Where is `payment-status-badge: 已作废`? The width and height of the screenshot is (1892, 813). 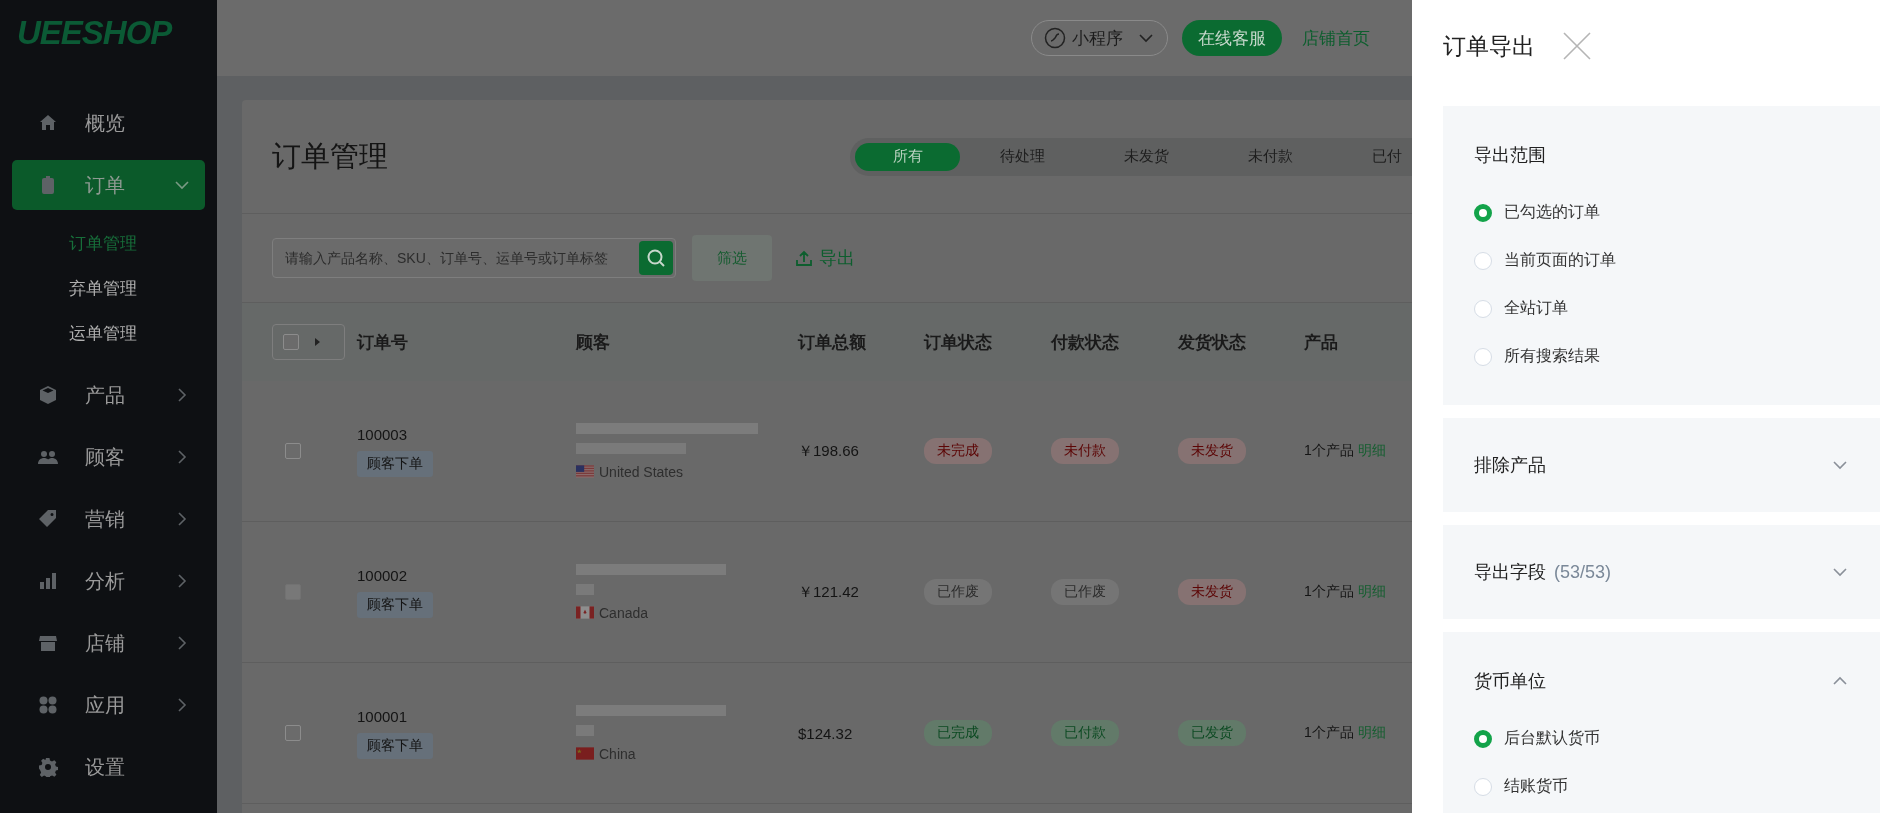
payment-status-badge: 已作废 is located at coordinates (1085, 592).